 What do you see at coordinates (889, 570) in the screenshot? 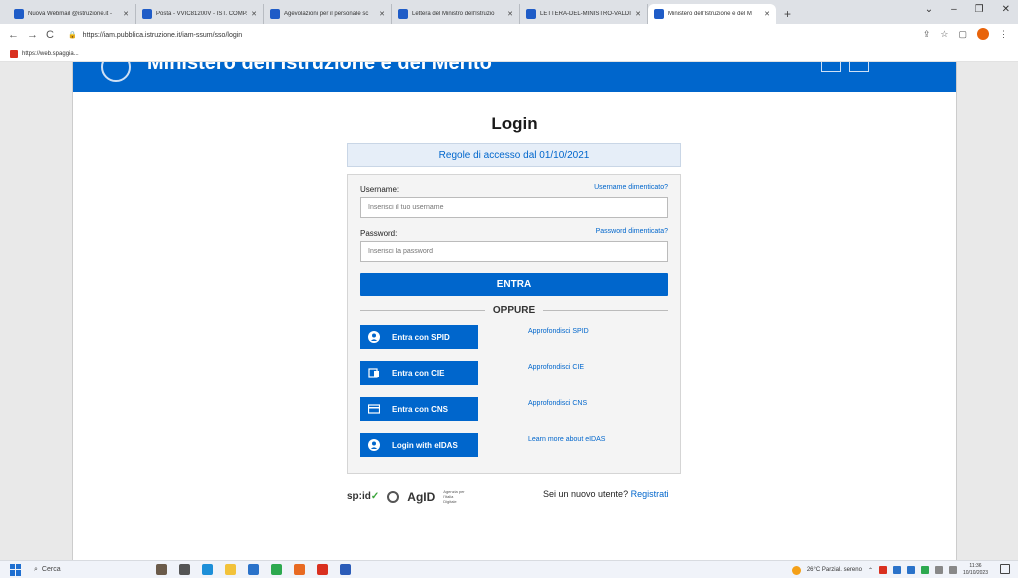
I see `system-tray: 26°C Parzial. sereno ⌃ 11:36 10/10/2023` at bounding box center [889, 570].